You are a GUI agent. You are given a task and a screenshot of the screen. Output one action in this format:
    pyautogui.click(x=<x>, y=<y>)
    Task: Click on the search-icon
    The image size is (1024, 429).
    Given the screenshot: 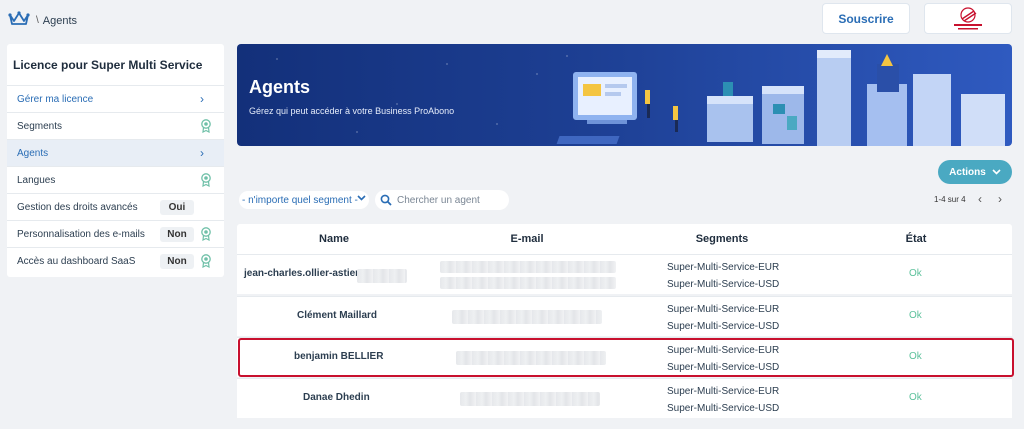 What is the action you would take?
    pyautogui.click(x=386, y=200)
    